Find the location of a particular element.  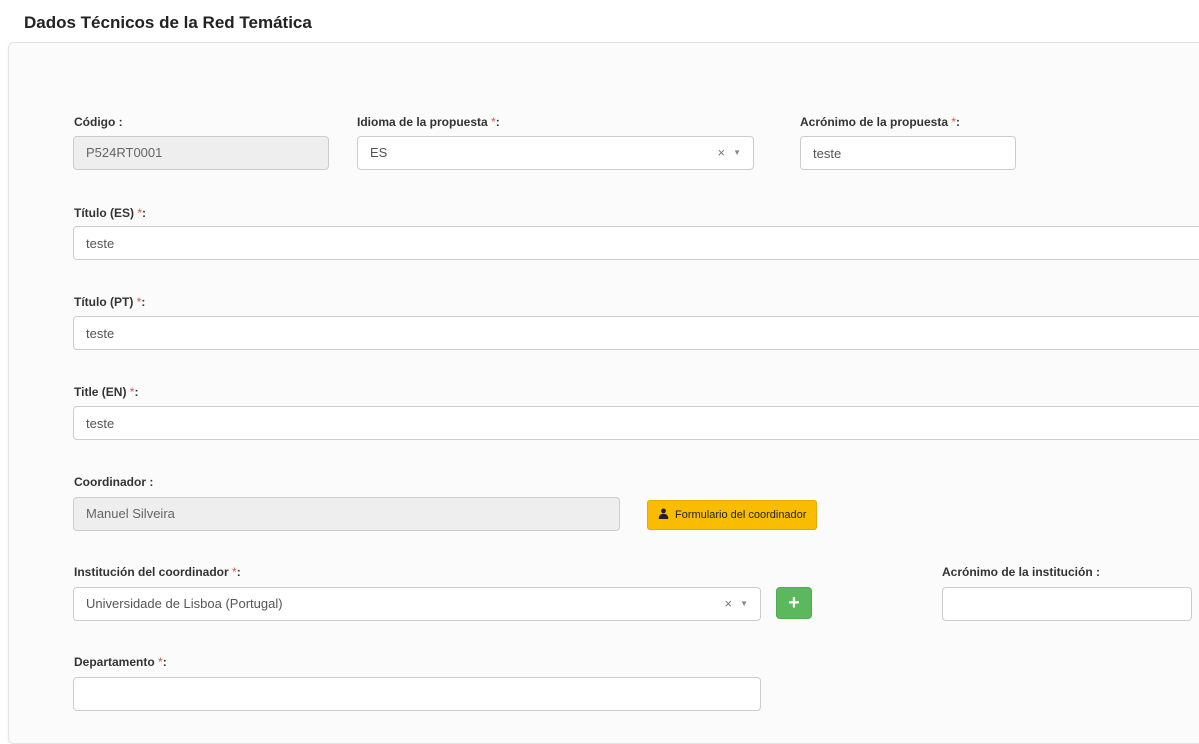

plus-icon: + is located at coordinates (794, 602).